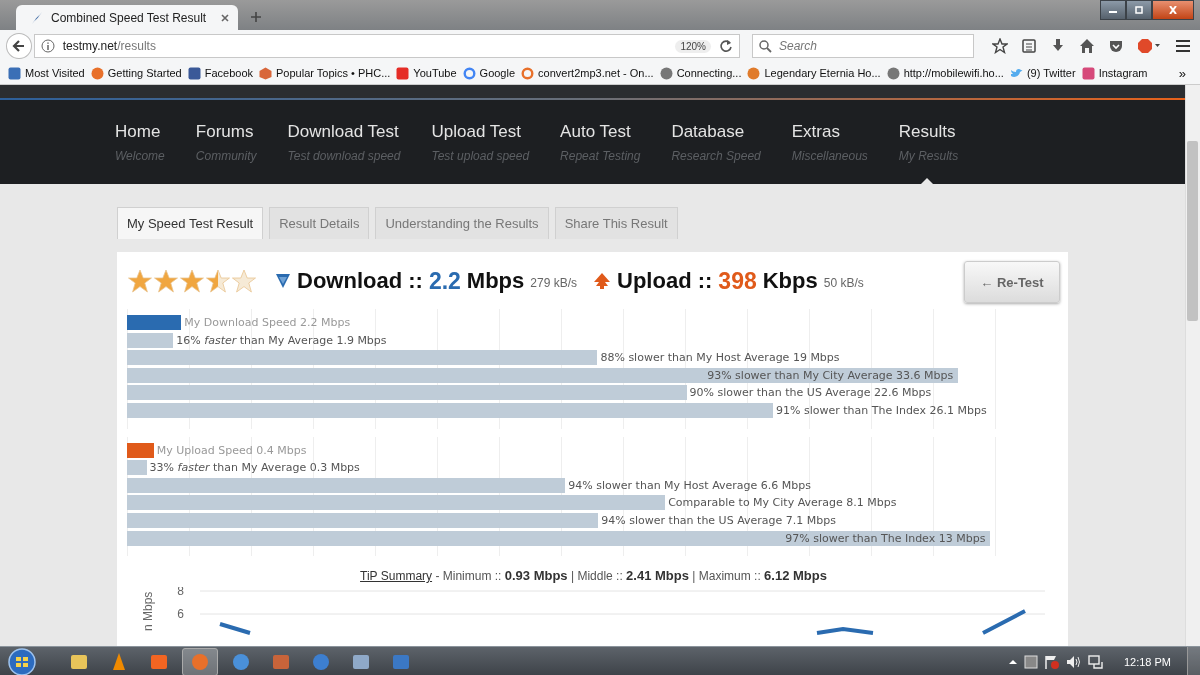  I want to click on close-button, so click(1173, 10).